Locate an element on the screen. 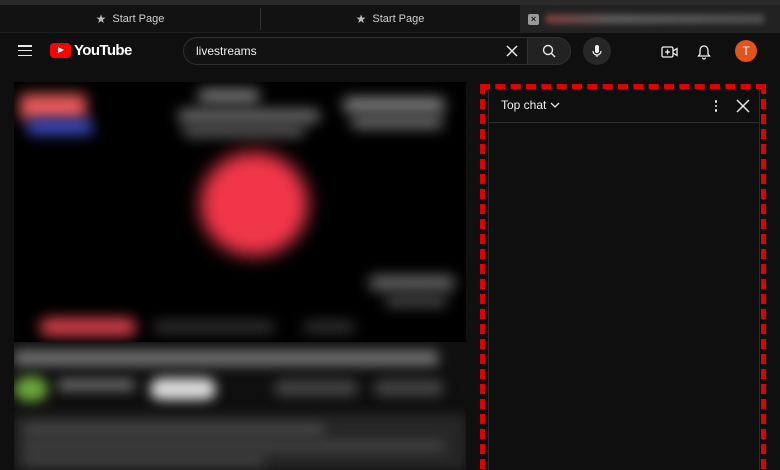 This screenshot has height=470, width=780. search-input is located at coordinates (346, 51).